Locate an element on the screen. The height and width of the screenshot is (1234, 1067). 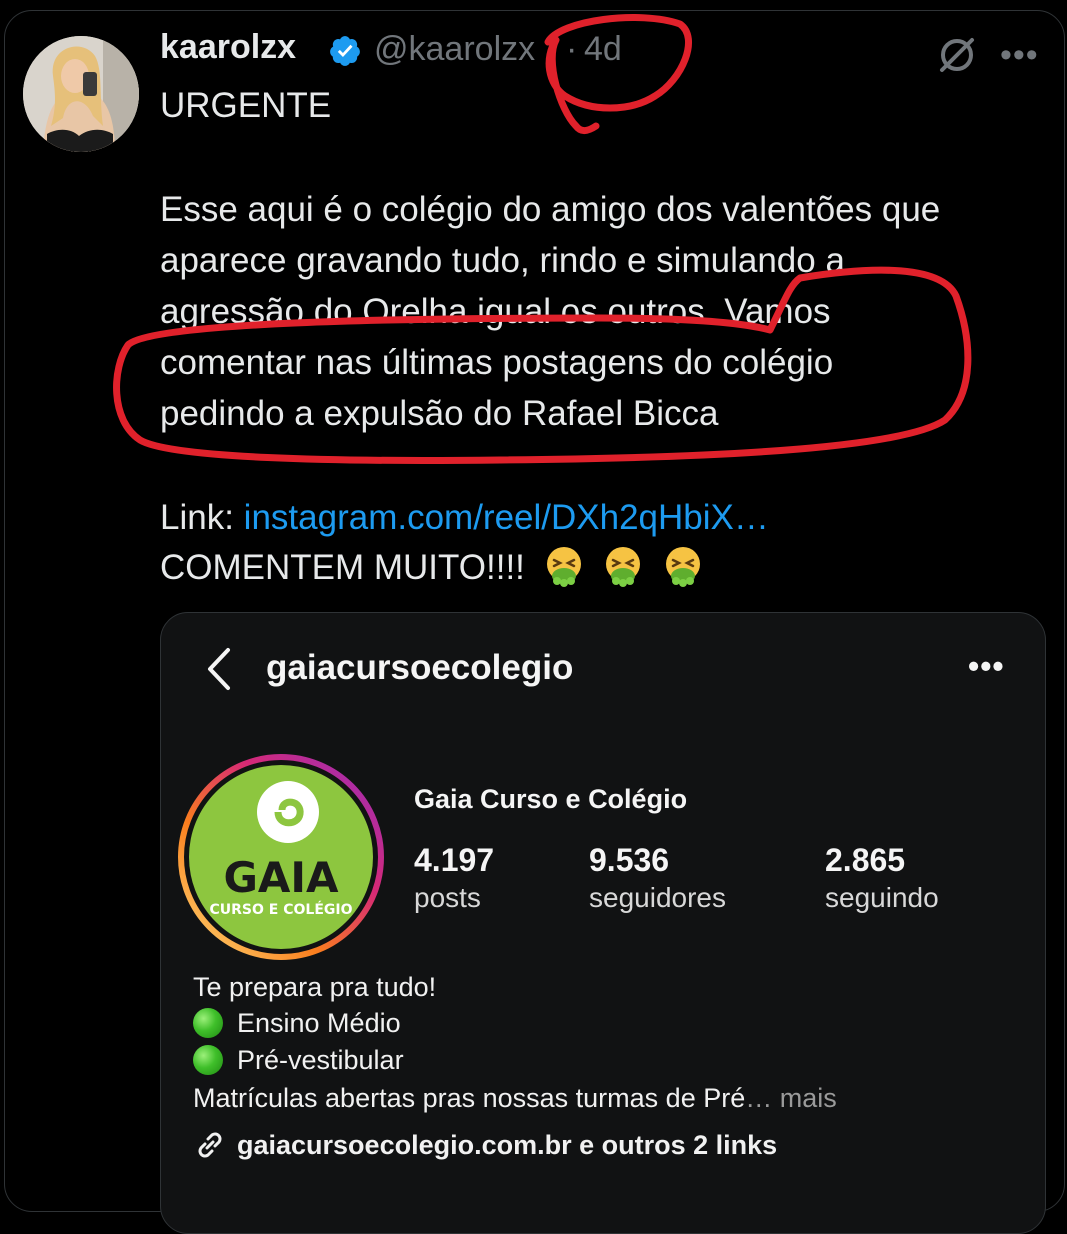
ig-followers-label: seguidores is located at coordinates (657, 897).